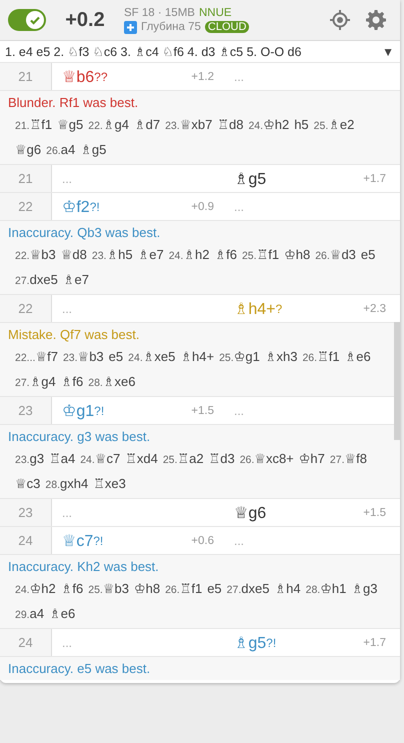 Image resolution: width=404 pixels, height=743 pixels. Describe the element at coordinates (310, 178) in the screenshot. I see `move-cell: ♗g5 +1.7` at that location.